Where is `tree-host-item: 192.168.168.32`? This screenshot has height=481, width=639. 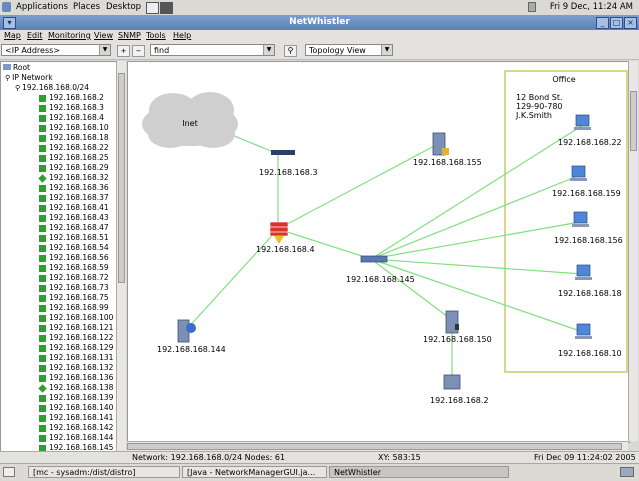
tree-host-item: 192.168.168.32 is located at coordinates (73, 178).